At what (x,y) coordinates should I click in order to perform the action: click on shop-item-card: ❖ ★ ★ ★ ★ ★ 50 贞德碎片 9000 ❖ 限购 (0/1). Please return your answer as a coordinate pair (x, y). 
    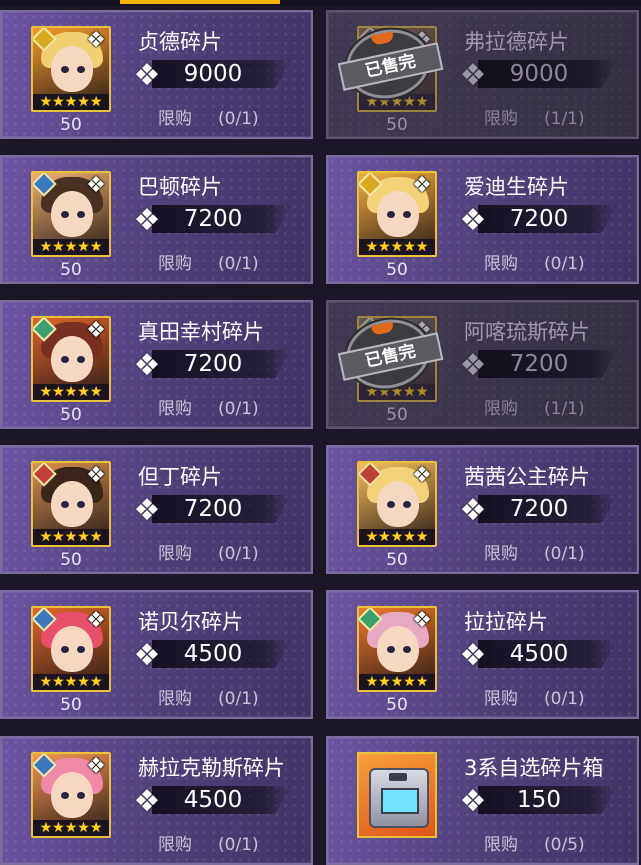
    Looking at the image, I should click on (156, 74).